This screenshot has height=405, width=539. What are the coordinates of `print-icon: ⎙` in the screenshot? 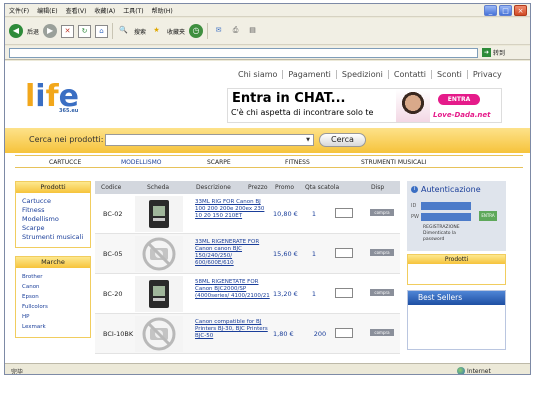 It's located at (235, 31).